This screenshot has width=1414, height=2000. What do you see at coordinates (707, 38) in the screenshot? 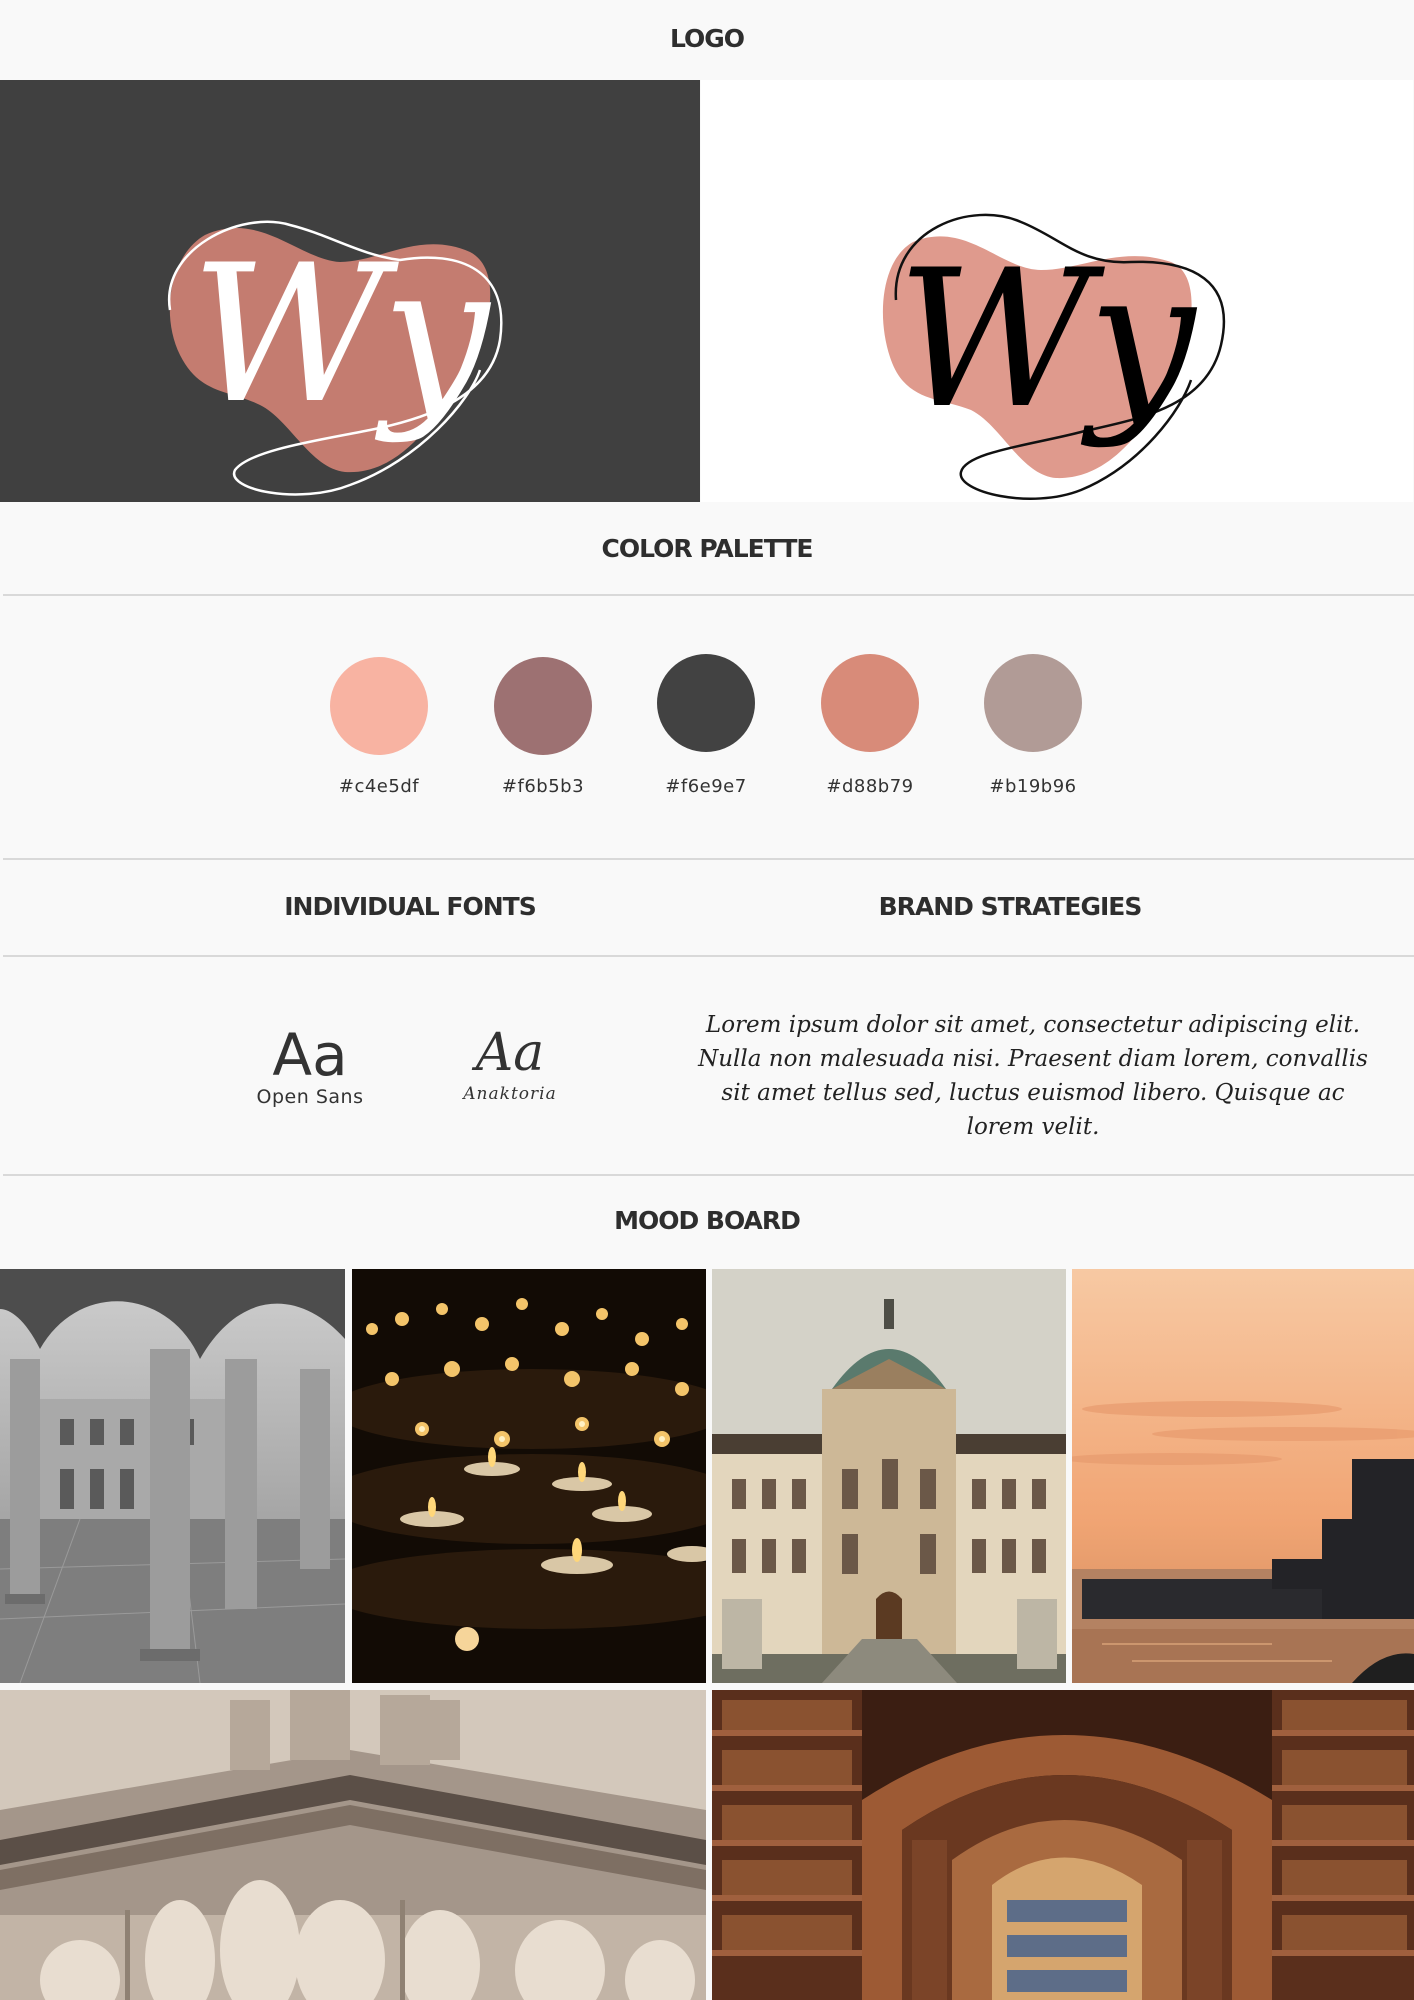
I see `logo-section-title: LOGO` at bounding box center [707, 38].